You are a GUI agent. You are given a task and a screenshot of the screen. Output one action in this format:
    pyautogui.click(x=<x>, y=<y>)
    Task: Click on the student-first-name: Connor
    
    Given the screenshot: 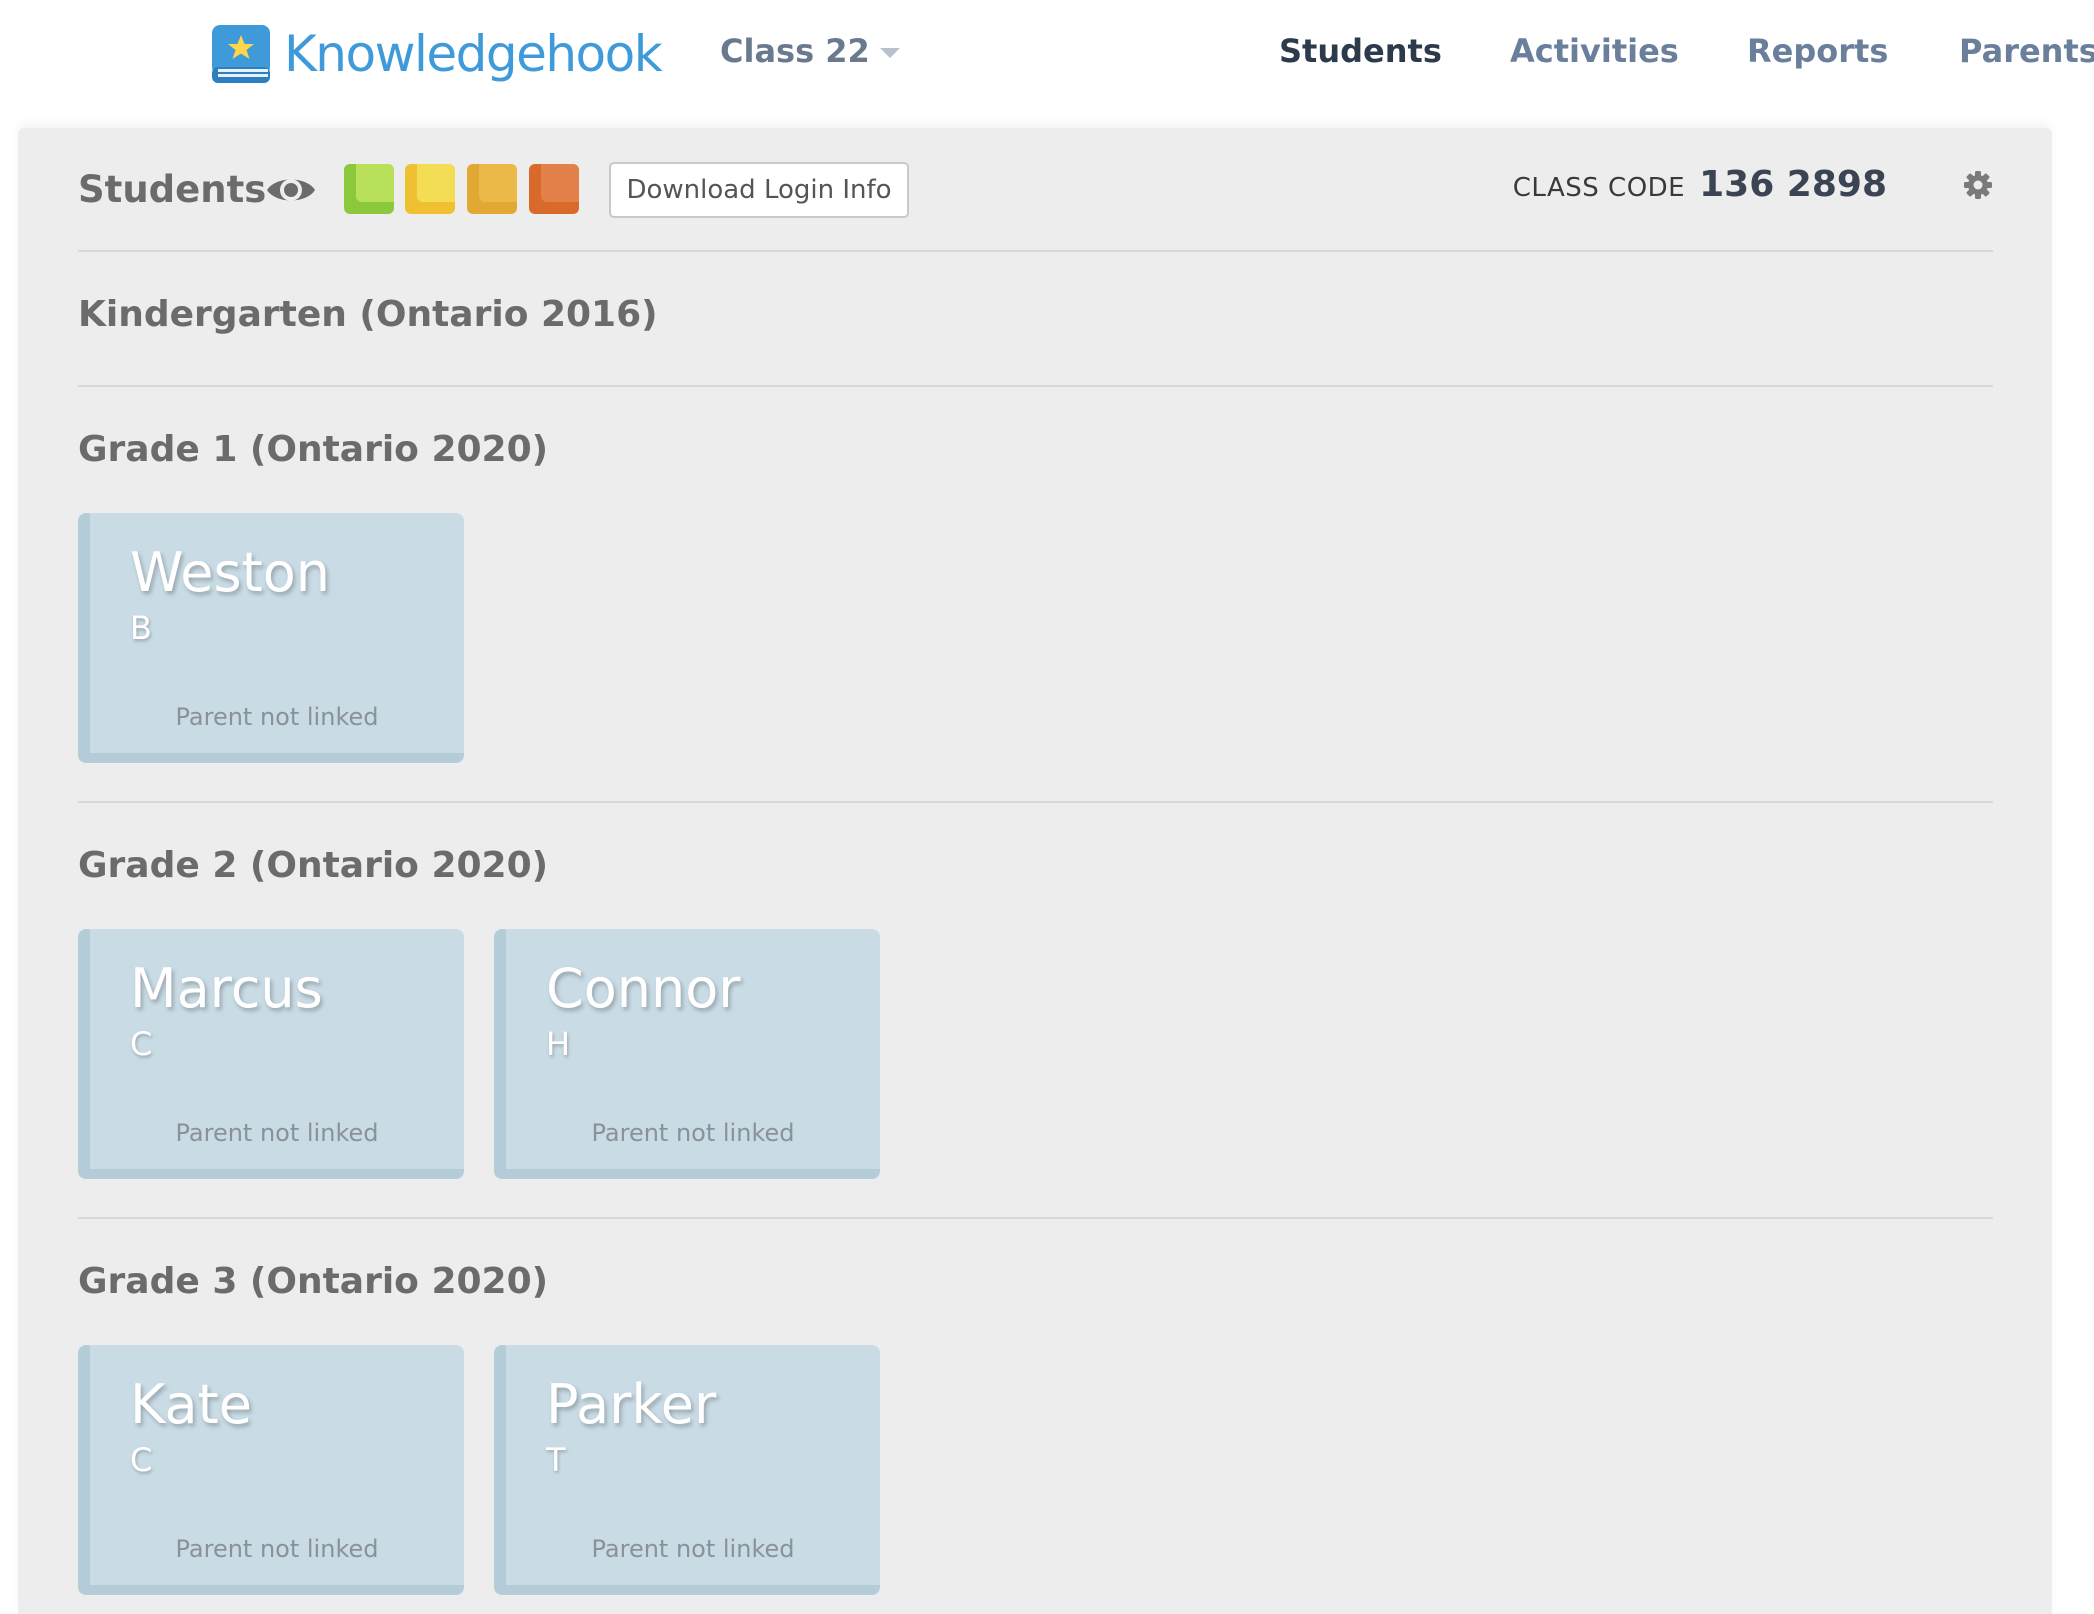 What is the action you would take?
    pyautogui.click(x=643, y=988)
    